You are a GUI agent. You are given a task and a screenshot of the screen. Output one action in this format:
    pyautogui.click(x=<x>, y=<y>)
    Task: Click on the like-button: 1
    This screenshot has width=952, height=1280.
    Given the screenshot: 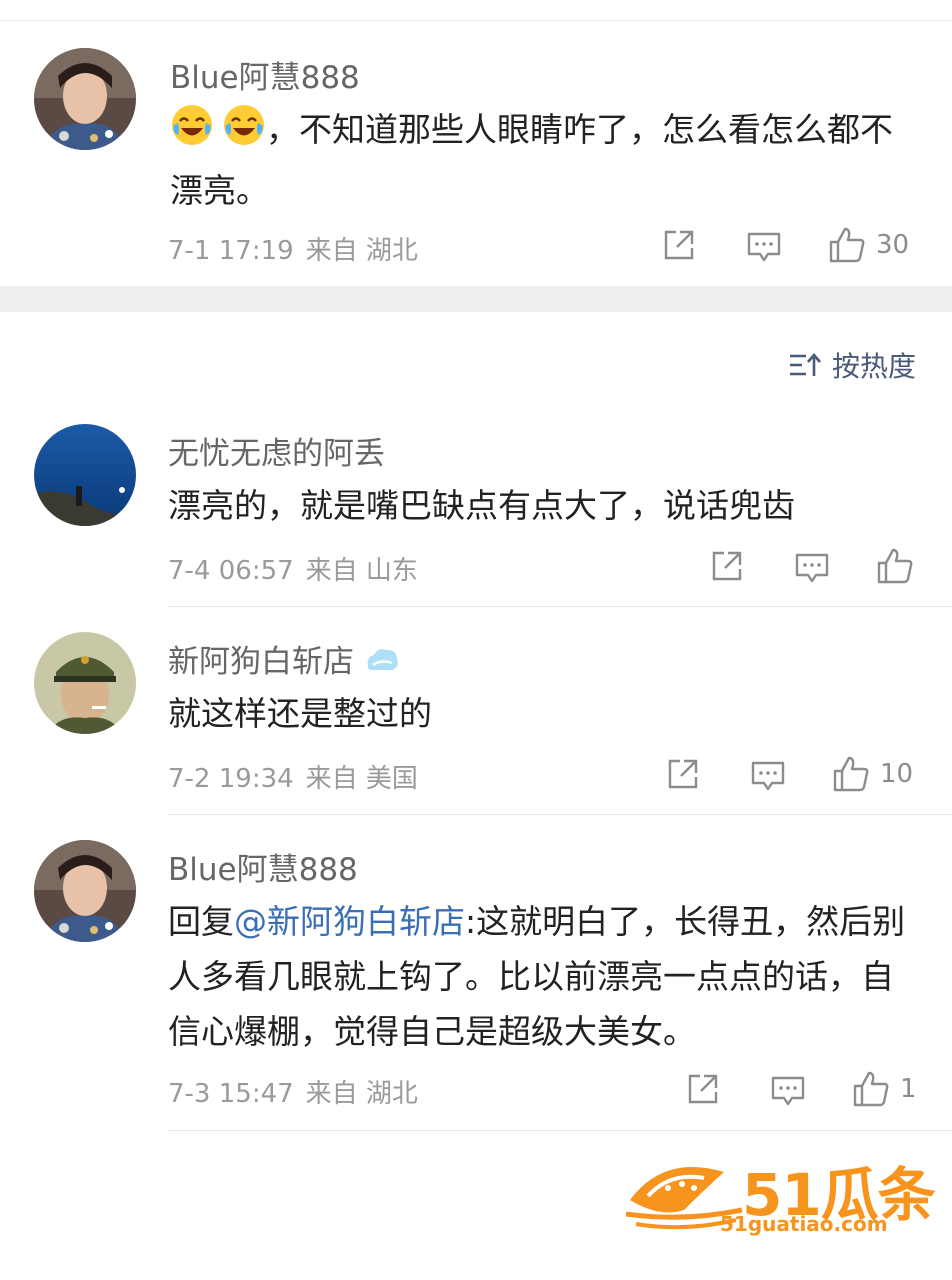 What is the action you would take?
    pyautogui.click(x=884, y=1089)
    